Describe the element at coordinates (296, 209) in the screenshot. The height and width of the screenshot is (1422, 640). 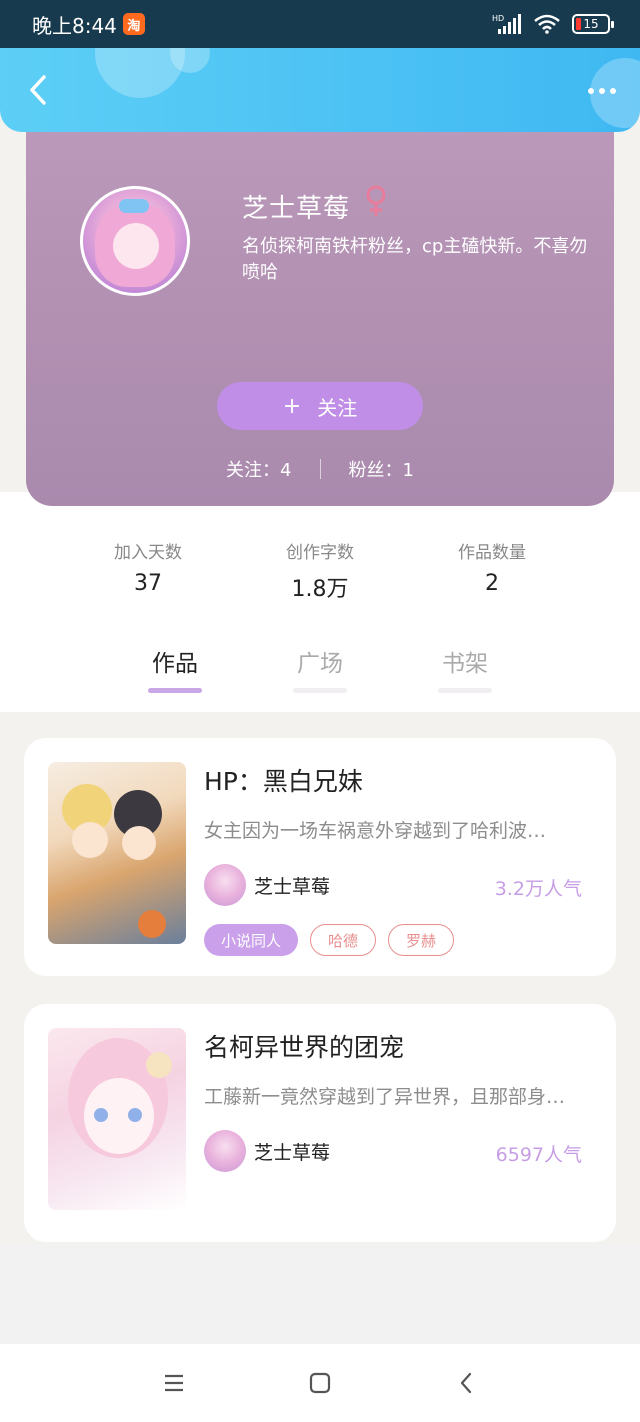
I see `profile-name: 芝士草莓` at that location.